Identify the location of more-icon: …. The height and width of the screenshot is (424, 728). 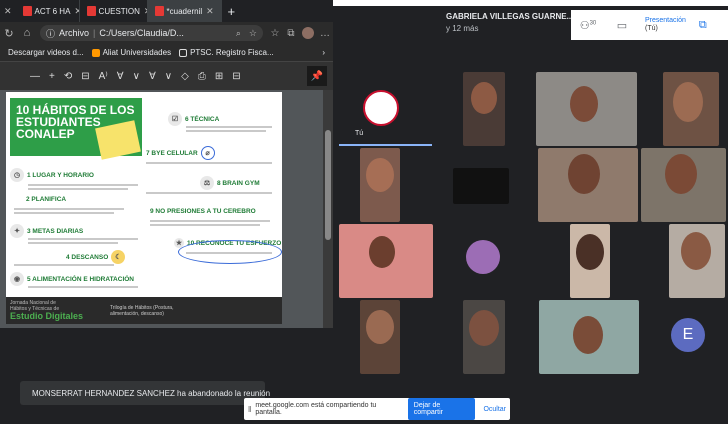
(325, 33).